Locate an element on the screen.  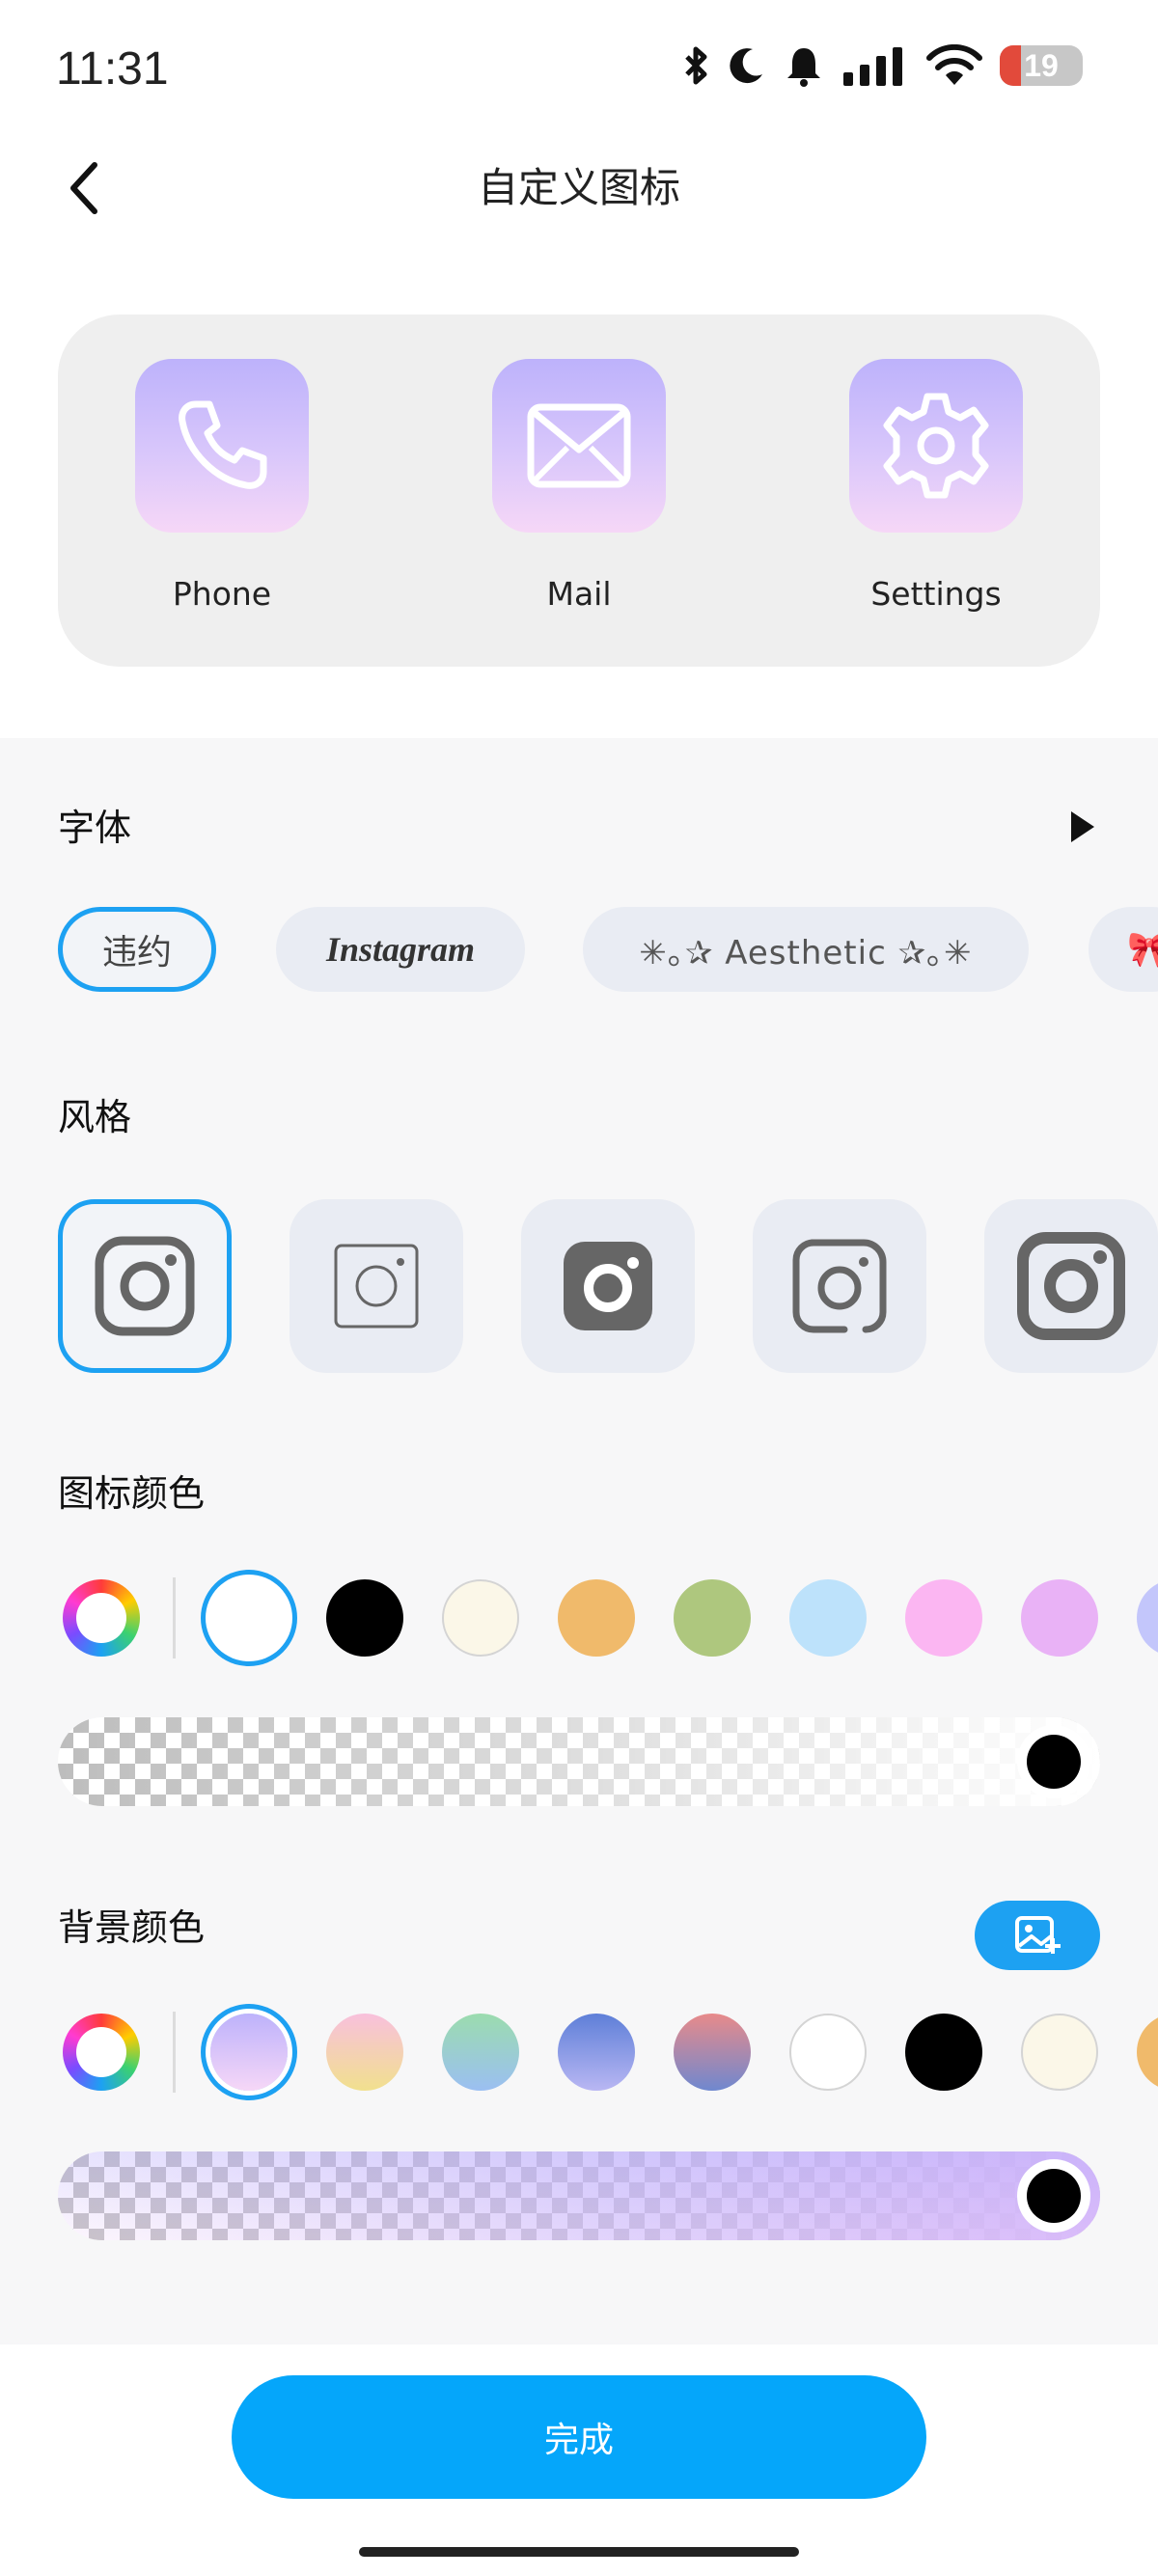
preview-item-phone: Phone is located at coordinates (222, 486).